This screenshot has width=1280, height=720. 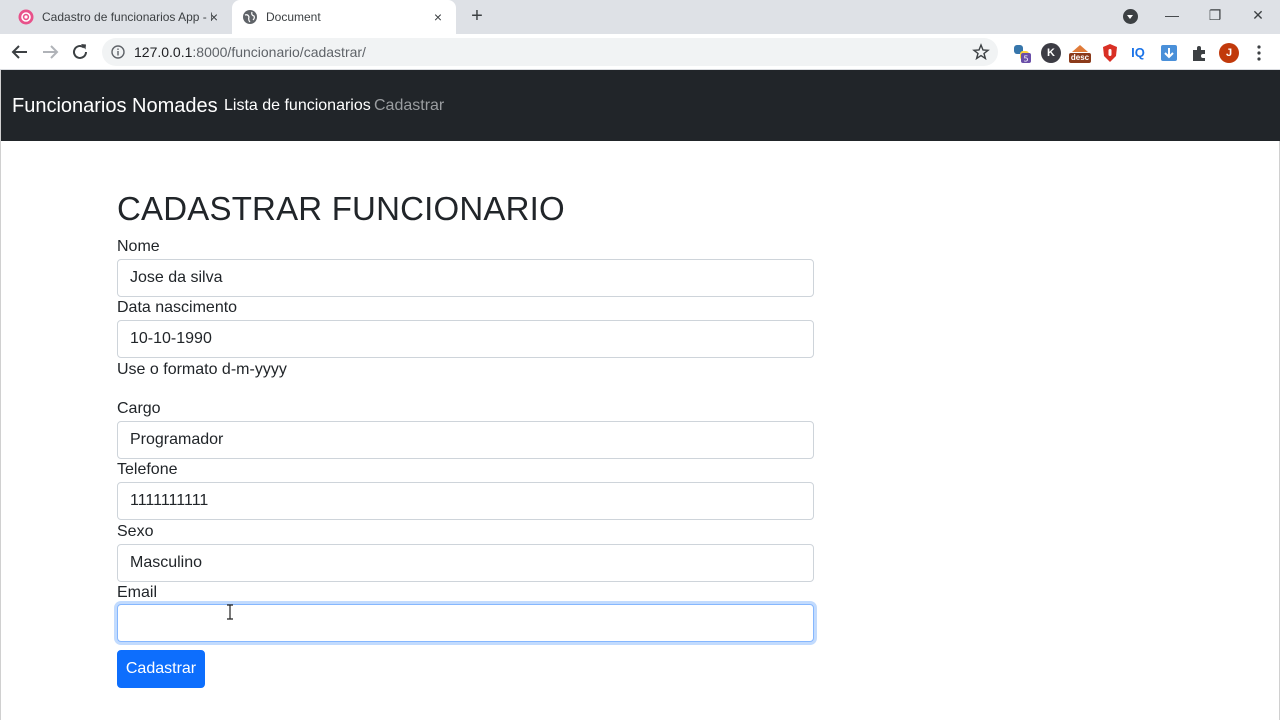 I want to click on tab-title: Cadastro de funcionarios App - I, so click(x=127, y=17).